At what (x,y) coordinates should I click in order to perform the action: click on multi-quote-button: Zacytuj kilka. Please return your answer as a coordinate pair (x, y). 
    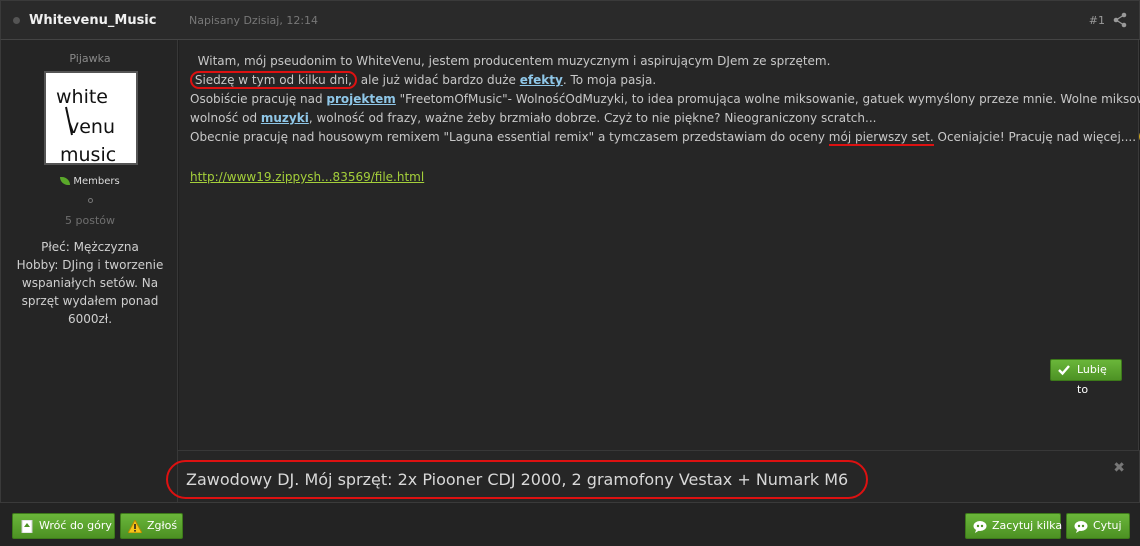
    Looking at the image, I should click on (1014, 526).